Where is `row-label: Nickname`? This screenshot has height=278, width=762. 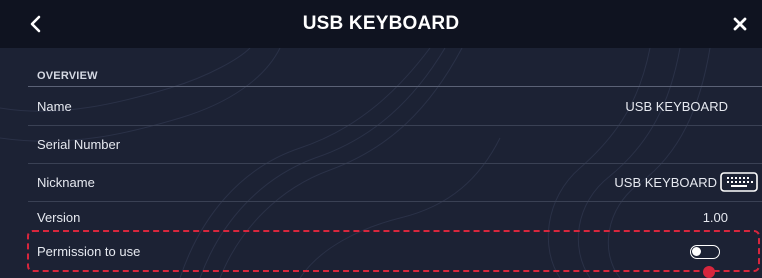
row-label: Nickname is located at coordinates (66, 182).